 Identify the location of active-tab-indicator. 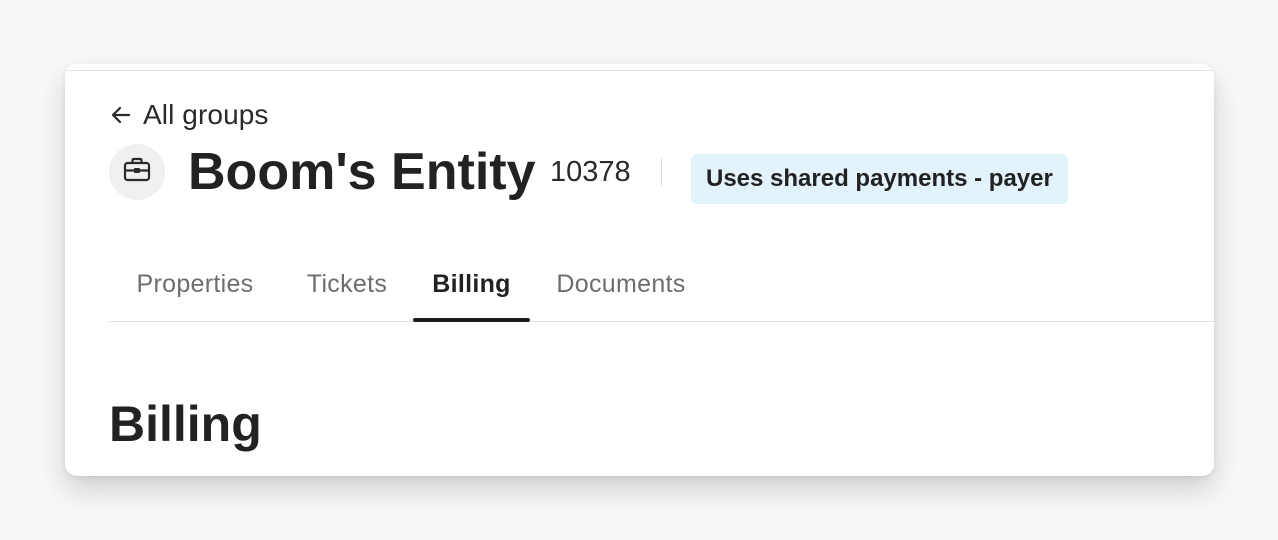
(471, 320).